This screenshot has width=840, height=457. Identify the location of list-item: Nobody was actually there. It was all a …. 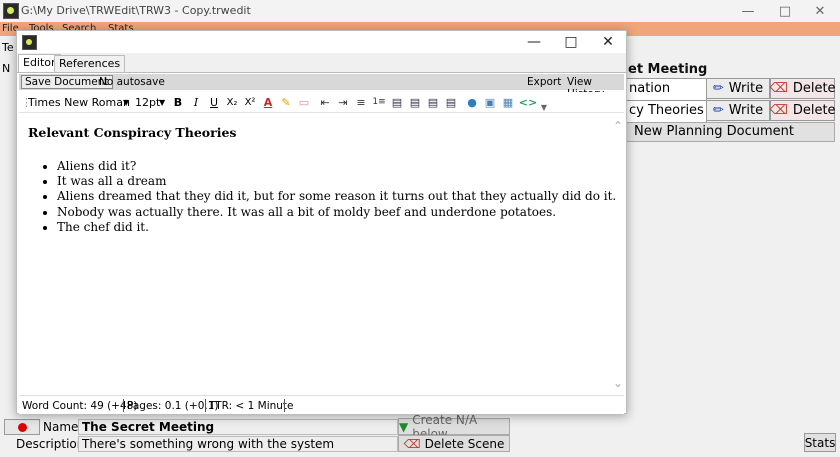
(336, 212).